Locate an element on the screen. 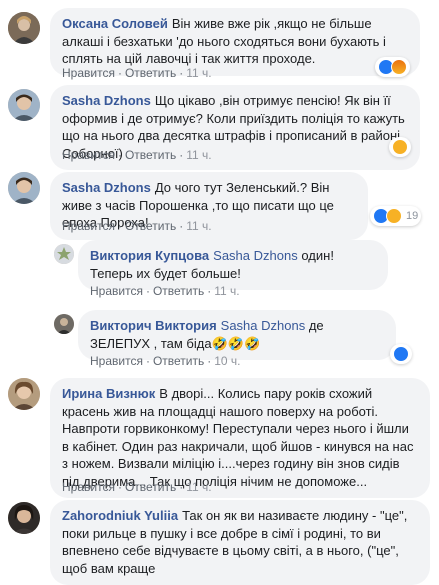  wow-reaction-icon is located at coordinates (400, 147).